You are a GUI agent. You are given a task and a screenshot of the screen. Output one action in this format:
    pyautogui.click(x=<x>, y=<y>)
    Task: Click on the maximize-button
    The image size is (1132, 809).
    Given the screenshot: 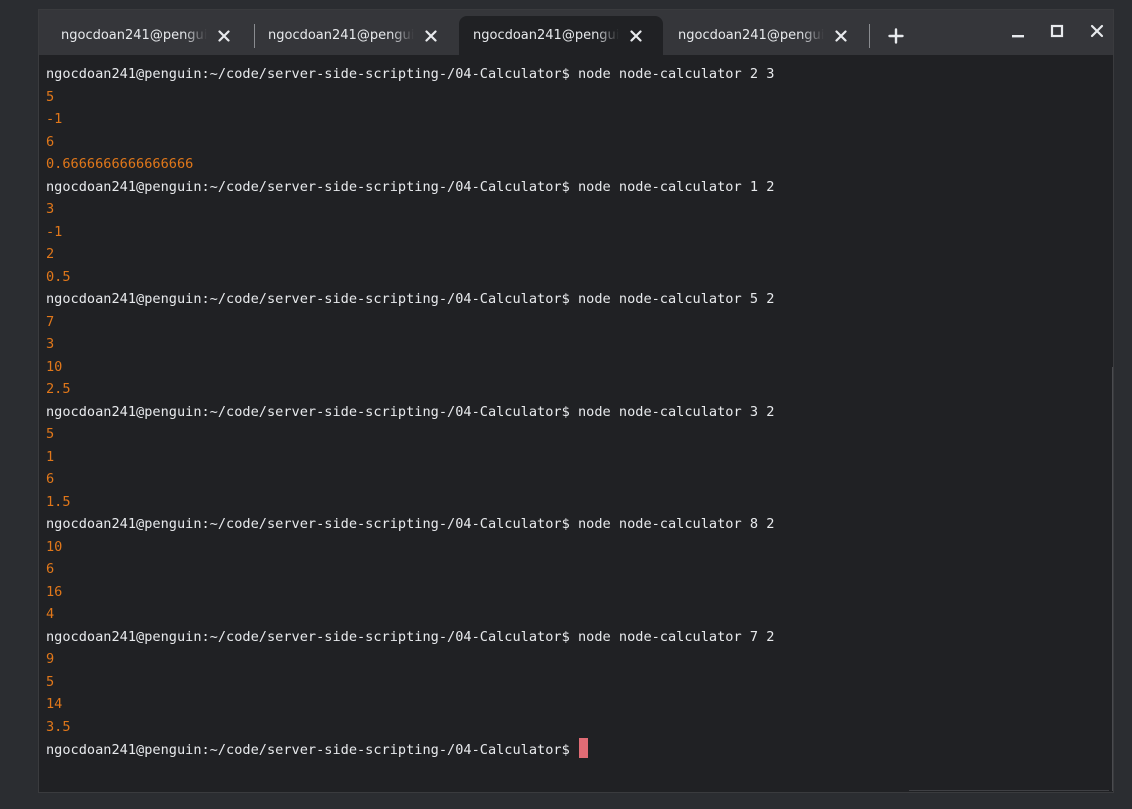 What is the action you would take?
    pyautogui.click(x=1057, y=31)
    